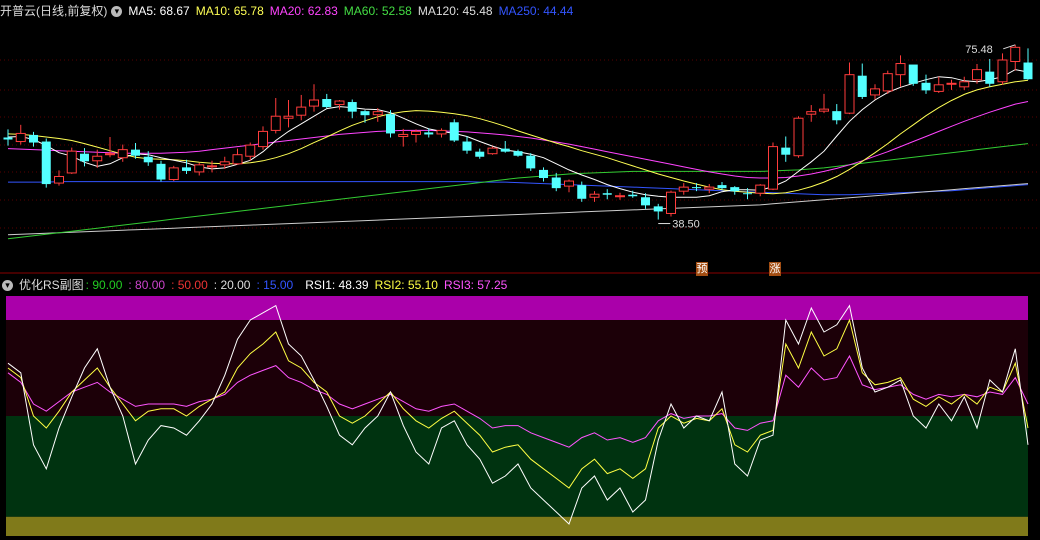 The height and width of the screenshot is (540, 1040). I want to click on ma120-line, so click(518, 209).